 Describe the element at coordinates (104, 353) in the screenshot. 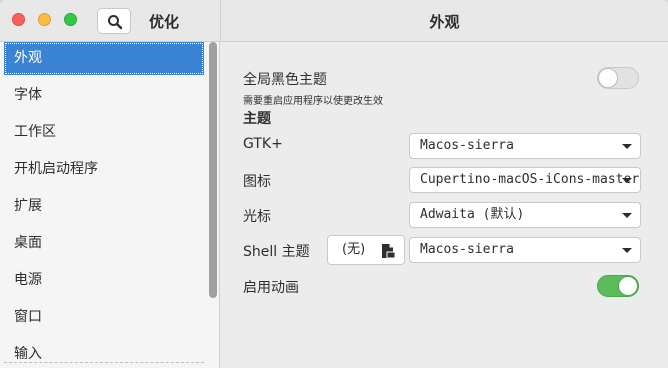

I see `sidebar-item-input: 输入` at that location.